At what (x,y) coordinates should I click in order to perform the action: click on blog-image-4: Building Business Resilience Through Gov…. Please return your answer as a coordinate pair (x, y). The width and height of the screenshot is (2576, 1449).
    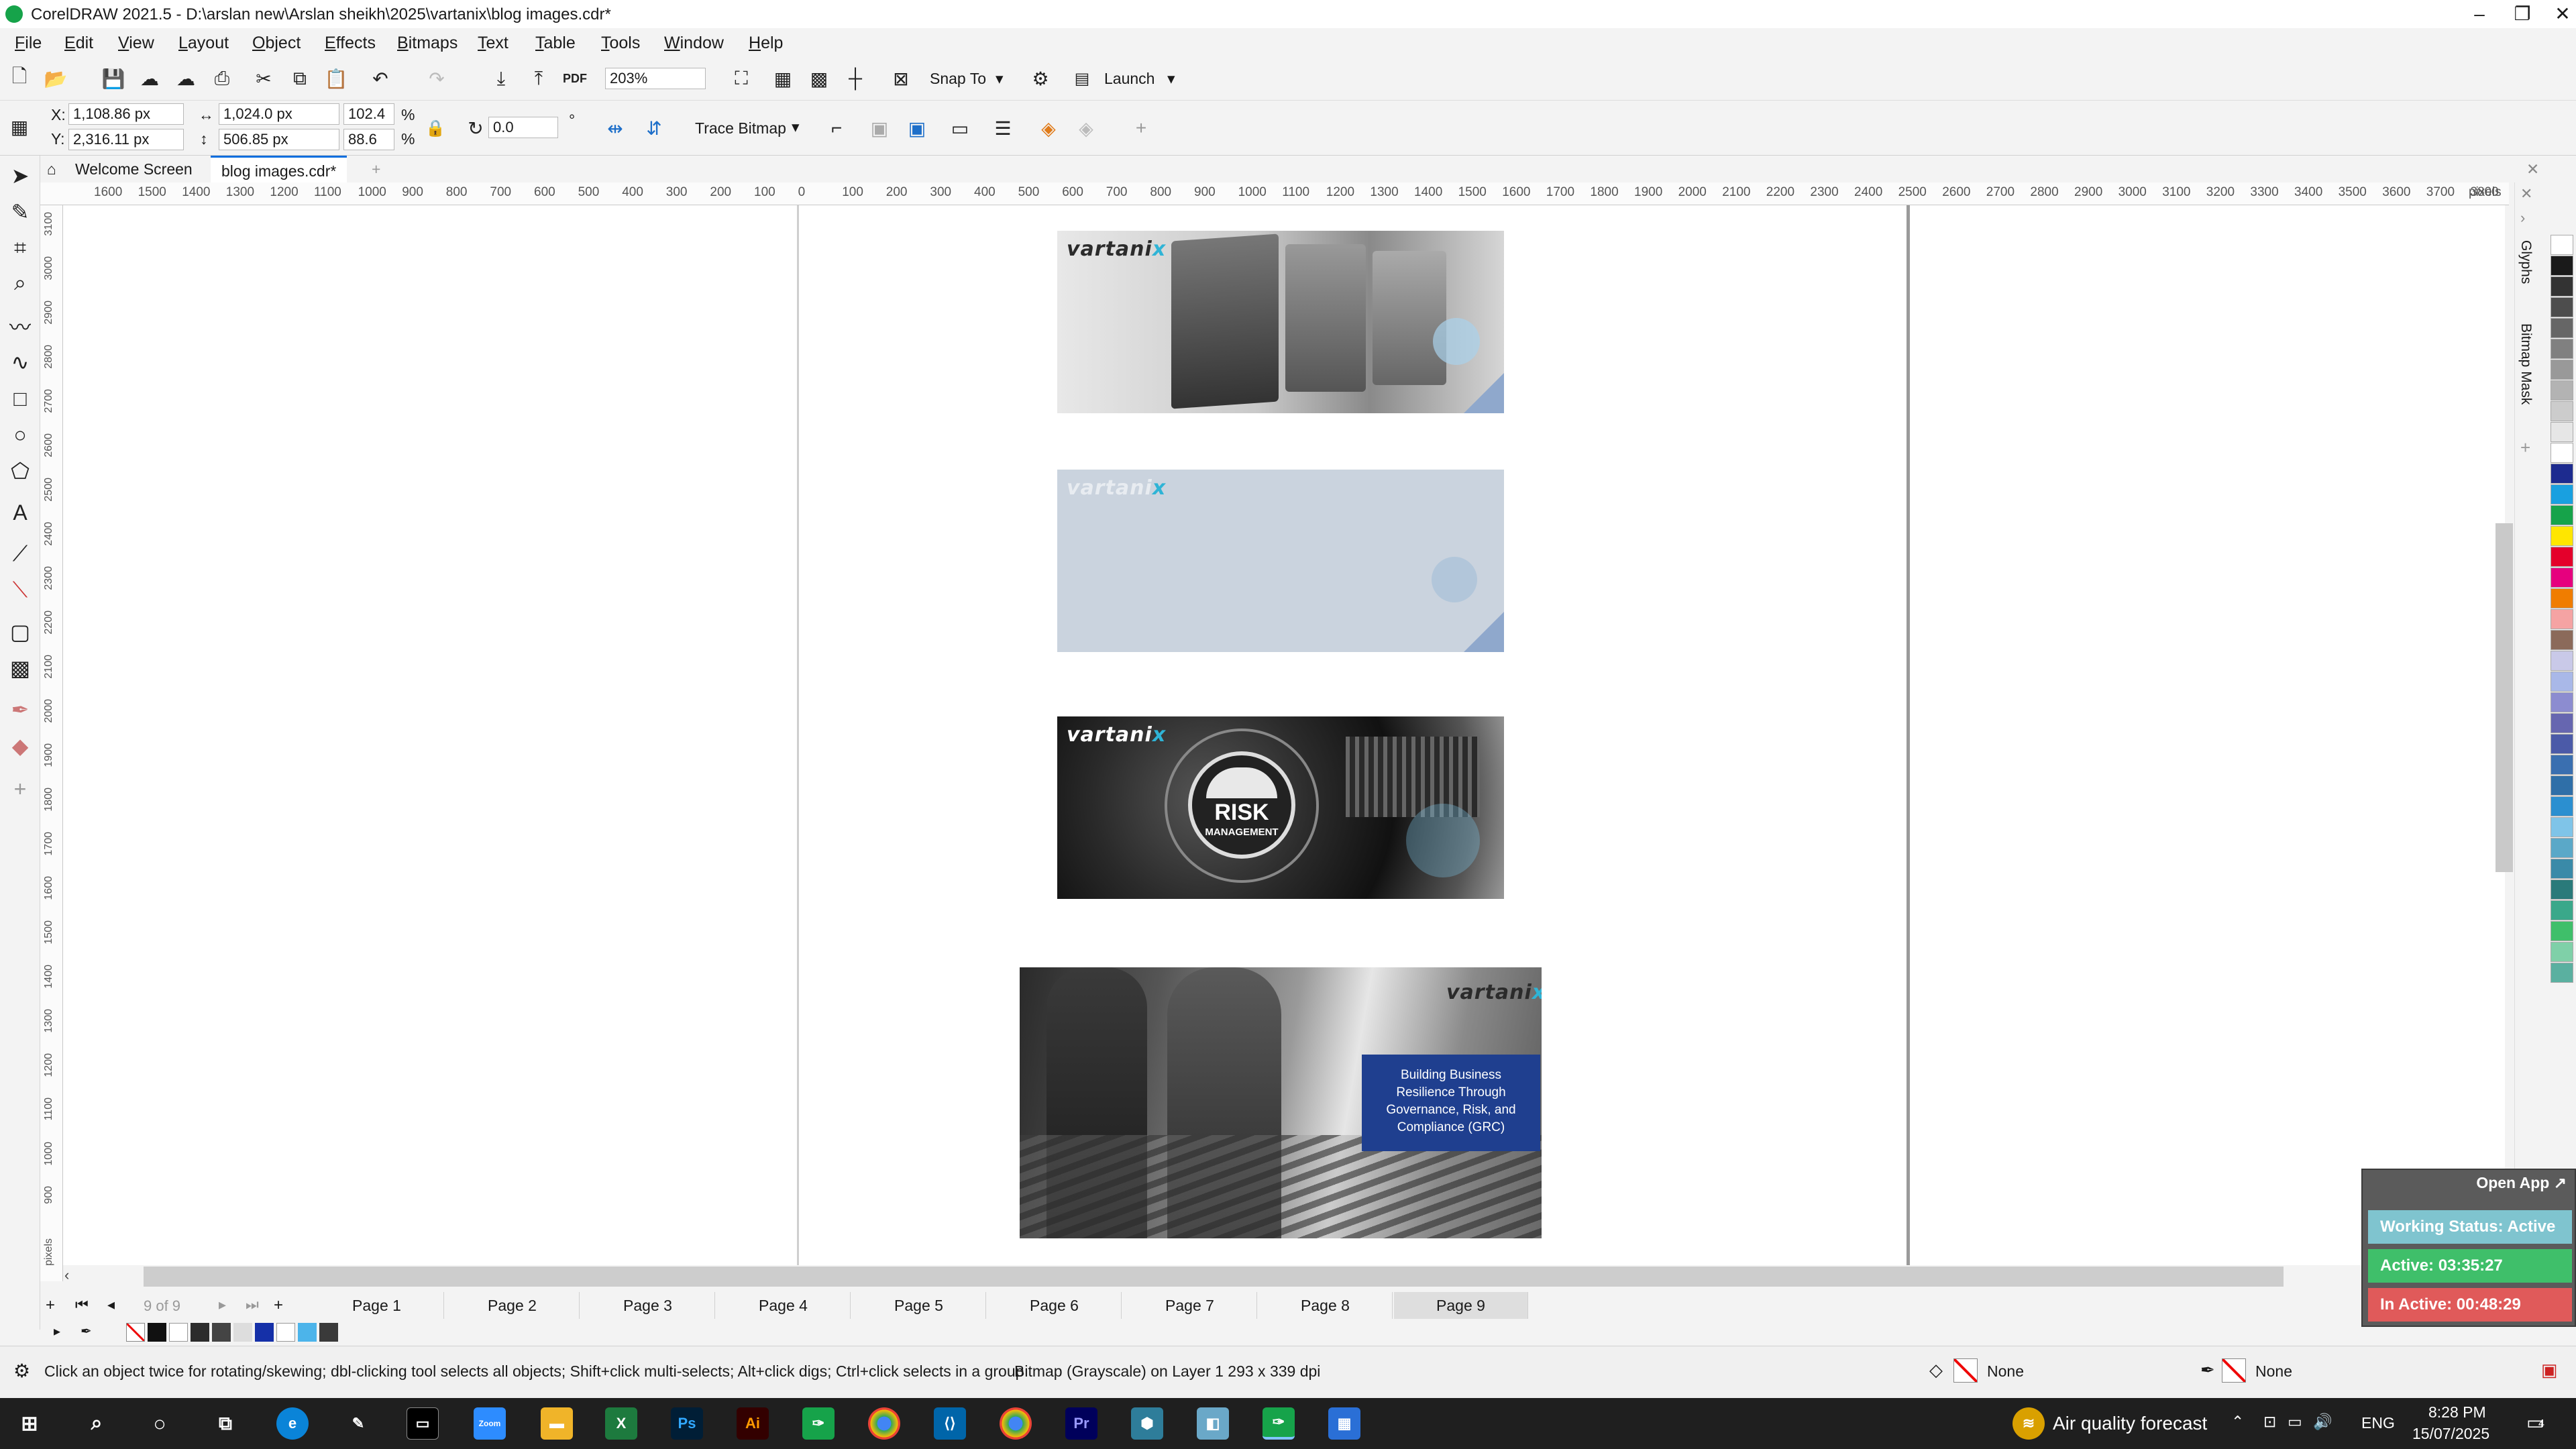
    Looking at the image, I should click on (1281, 1102).